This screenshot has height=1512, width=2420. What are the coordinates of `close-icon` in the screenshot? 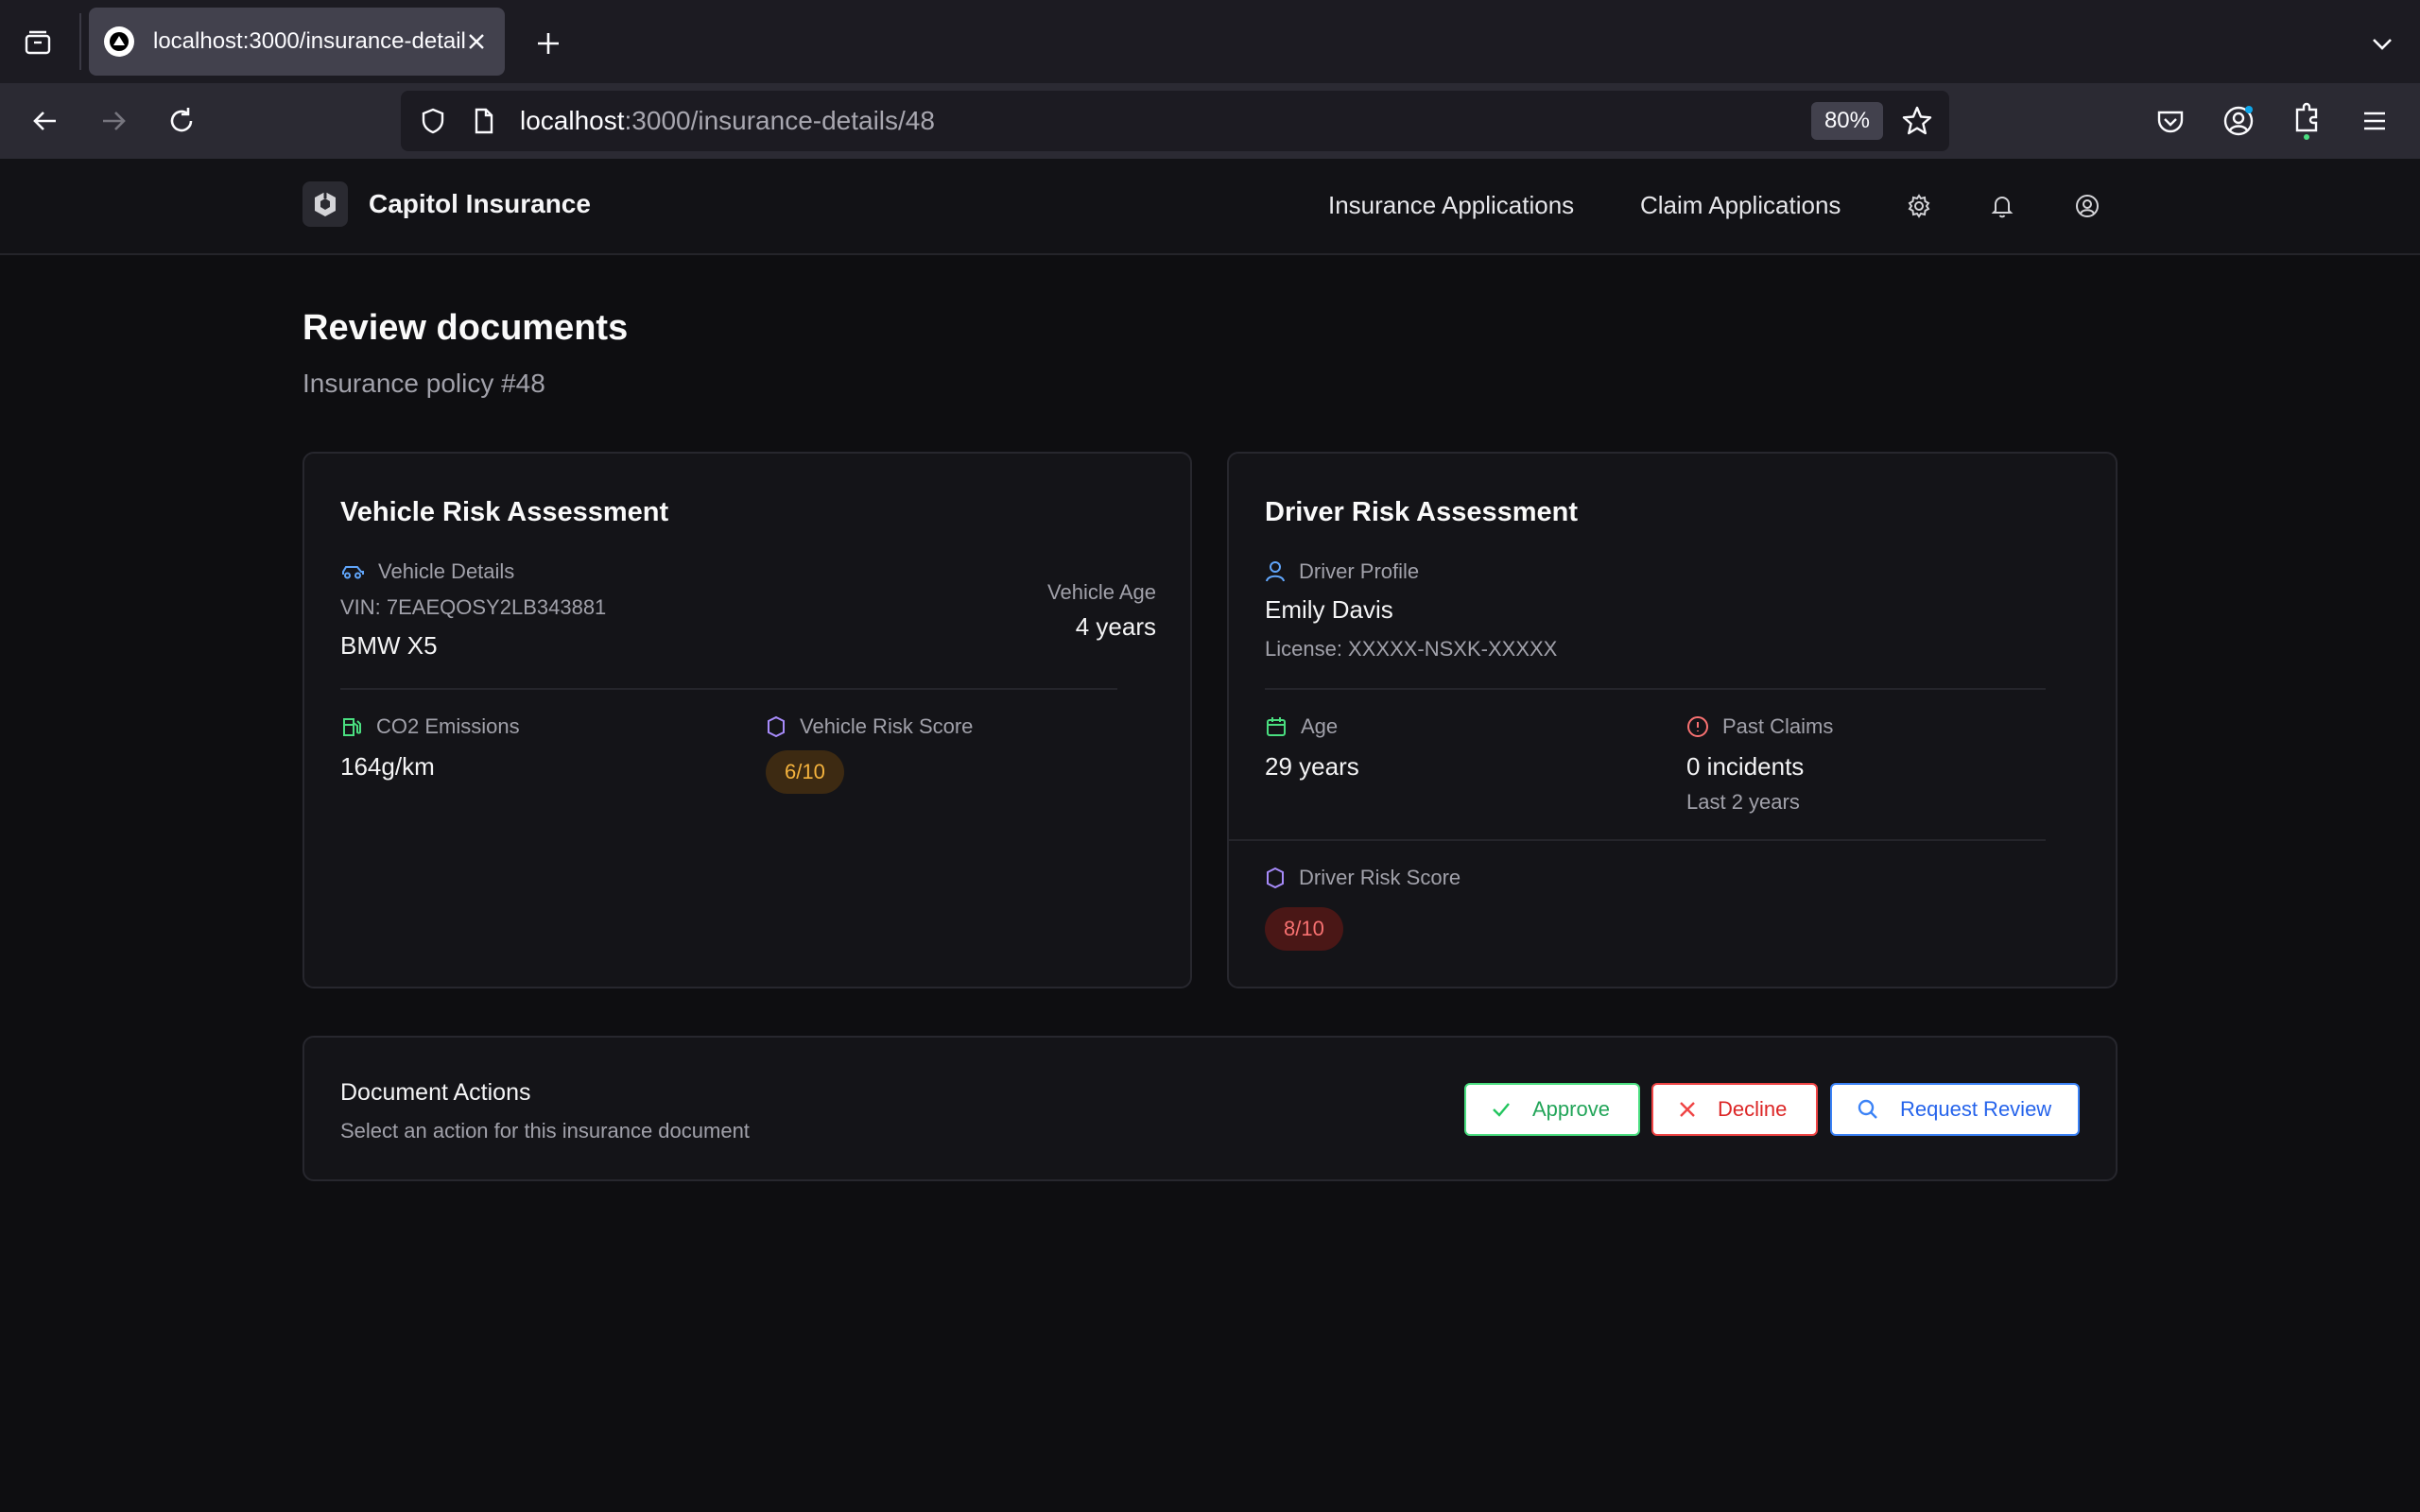 It's located at (476, 41).